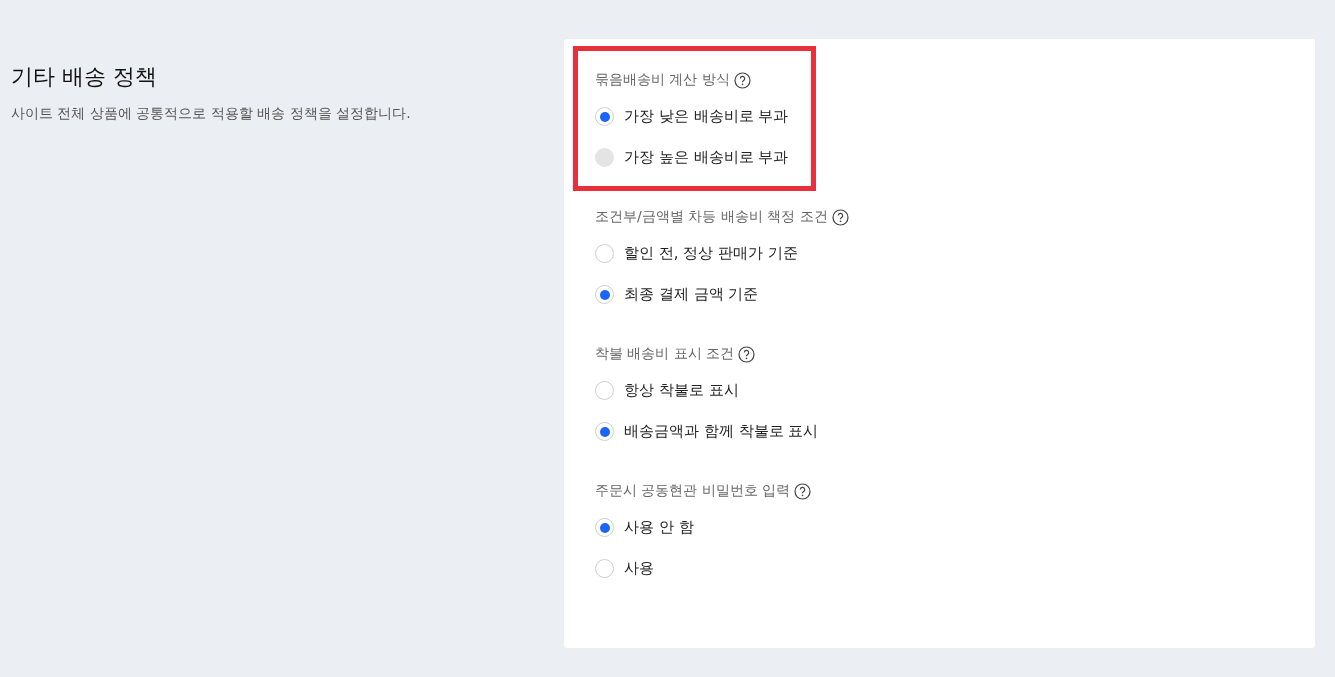  I want to click on radio-option: 배송금액과 함께 착불로 표시, so click(707, 431).